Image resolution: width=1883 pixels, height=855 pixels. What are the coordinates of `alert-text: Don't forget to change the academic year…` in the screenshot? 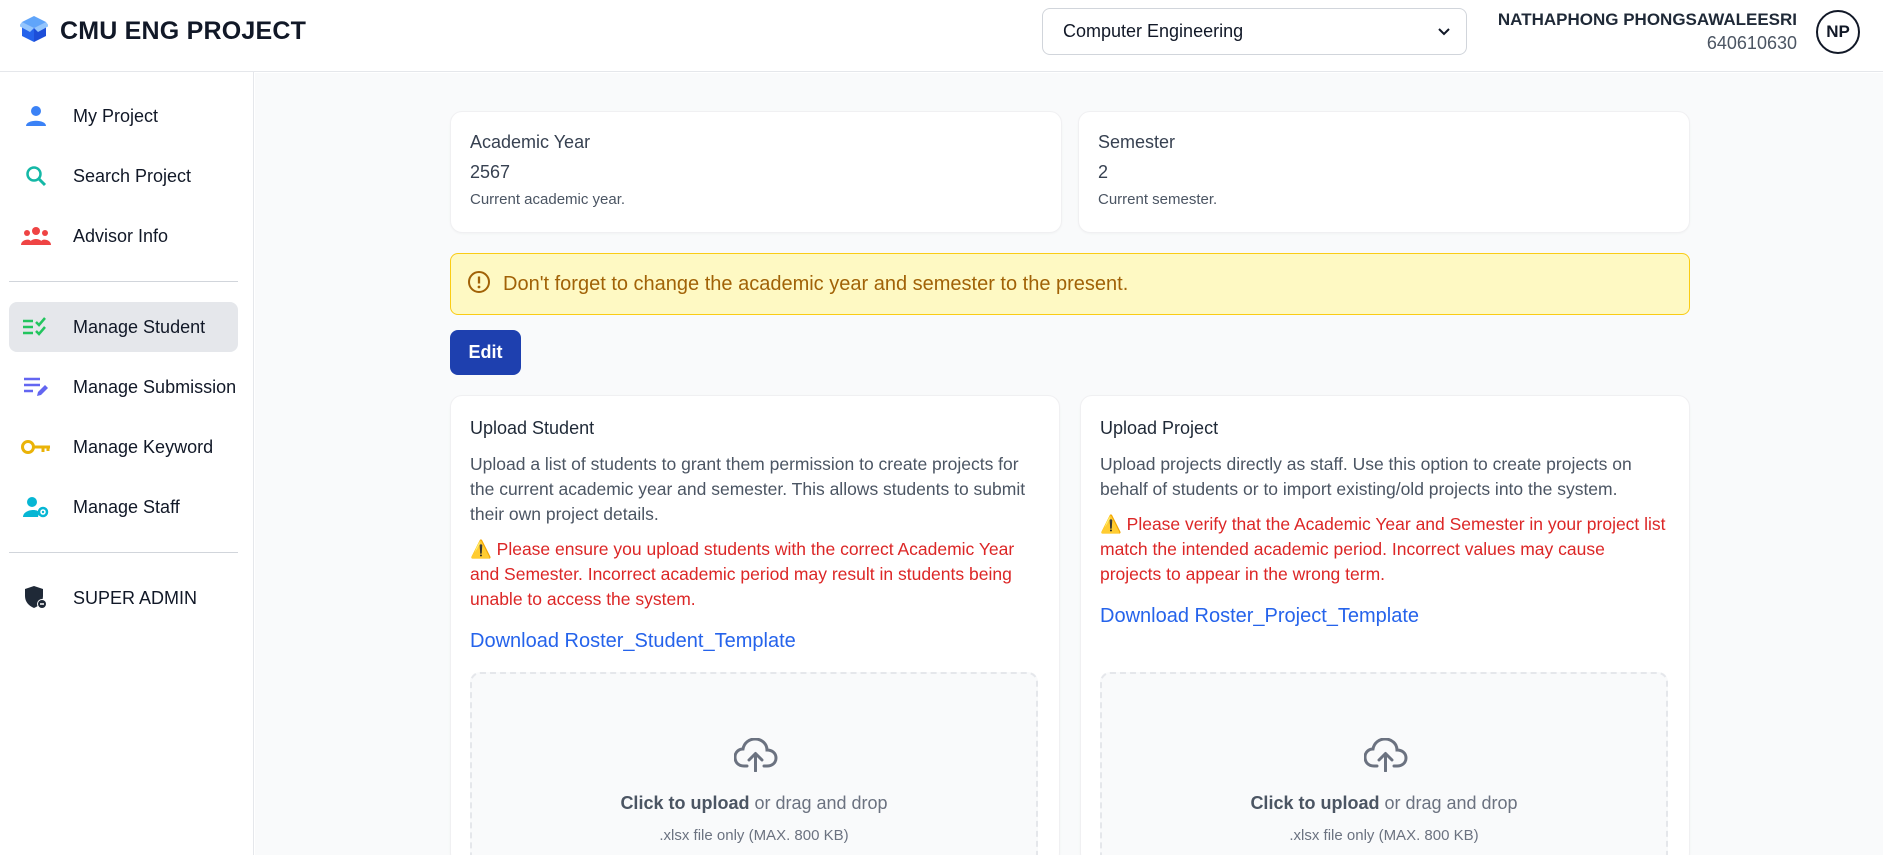 It's located at (816, 283).